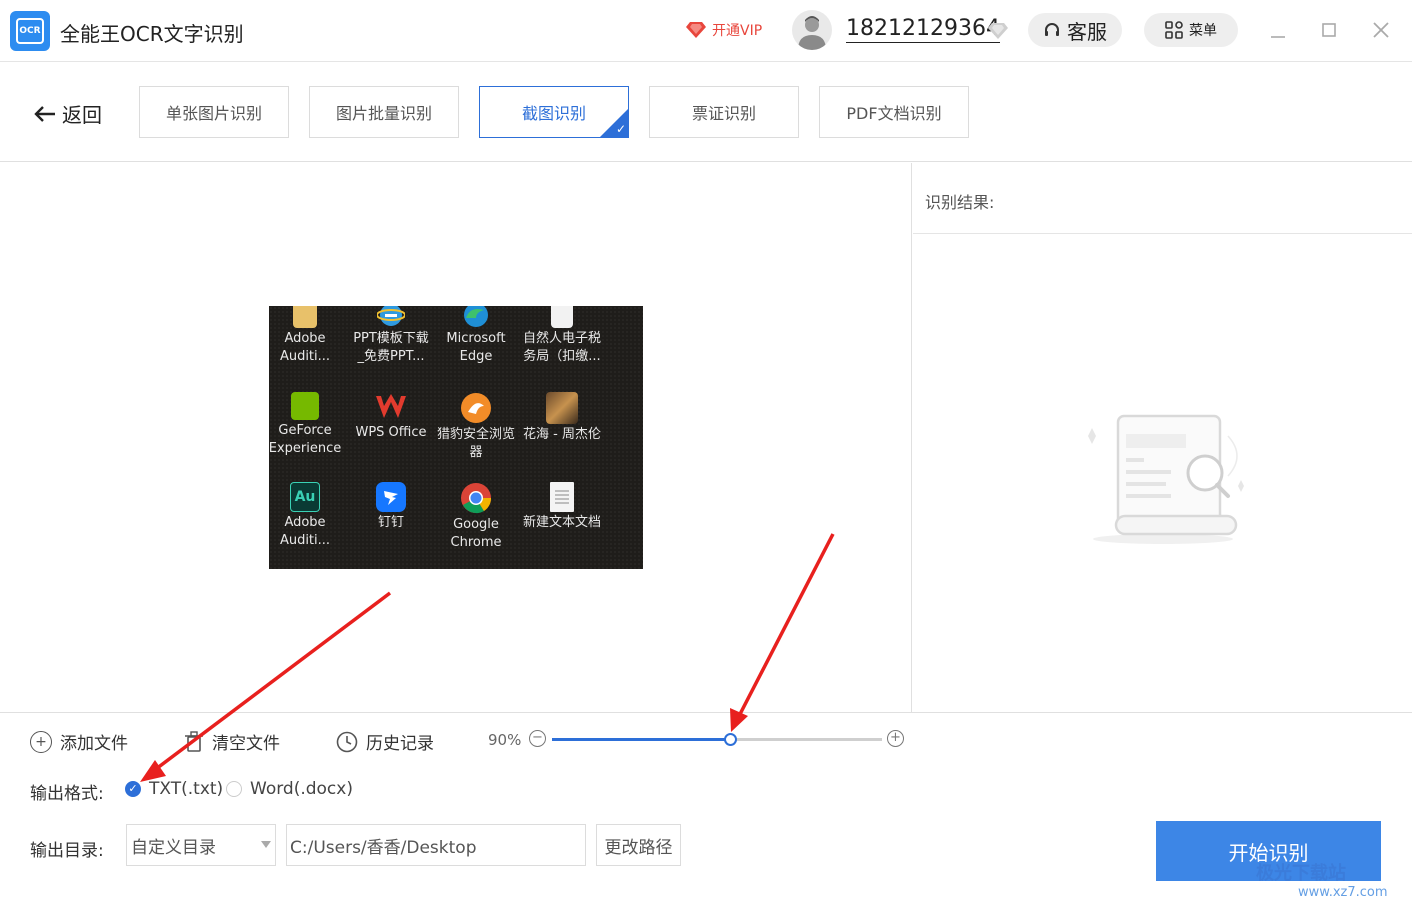 The width and height of the screenshot is (1412, 909). Describe the element at coordinates (696, 30) in the screenshot. I see `diamond-icon` at that location.